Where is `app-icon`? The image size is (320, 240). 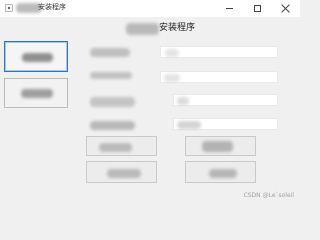
app-icon is located at coordinates (9, 8).